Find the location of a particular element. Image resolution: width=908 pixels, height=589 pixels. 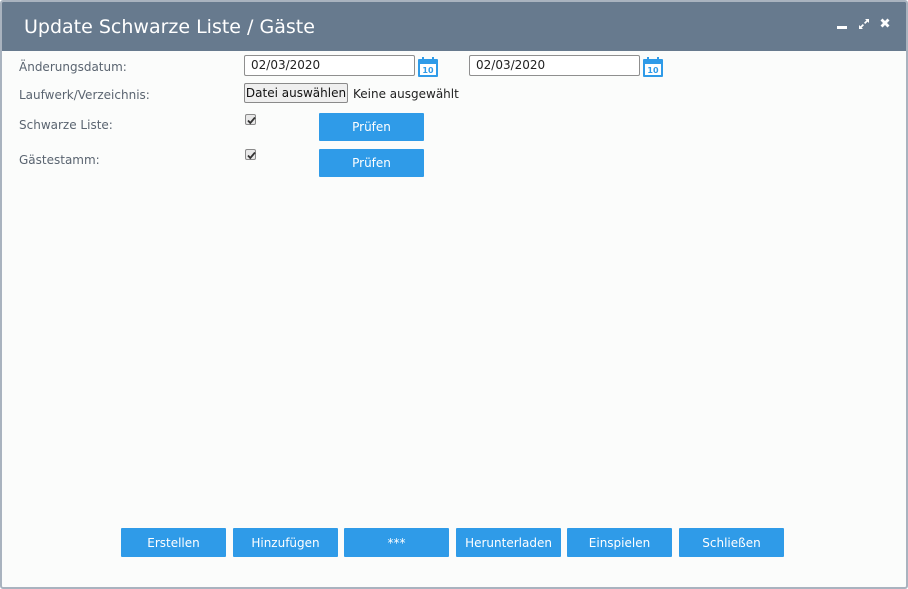

choose-file-button: Datei auswählen is located at coordinates (296, 93).